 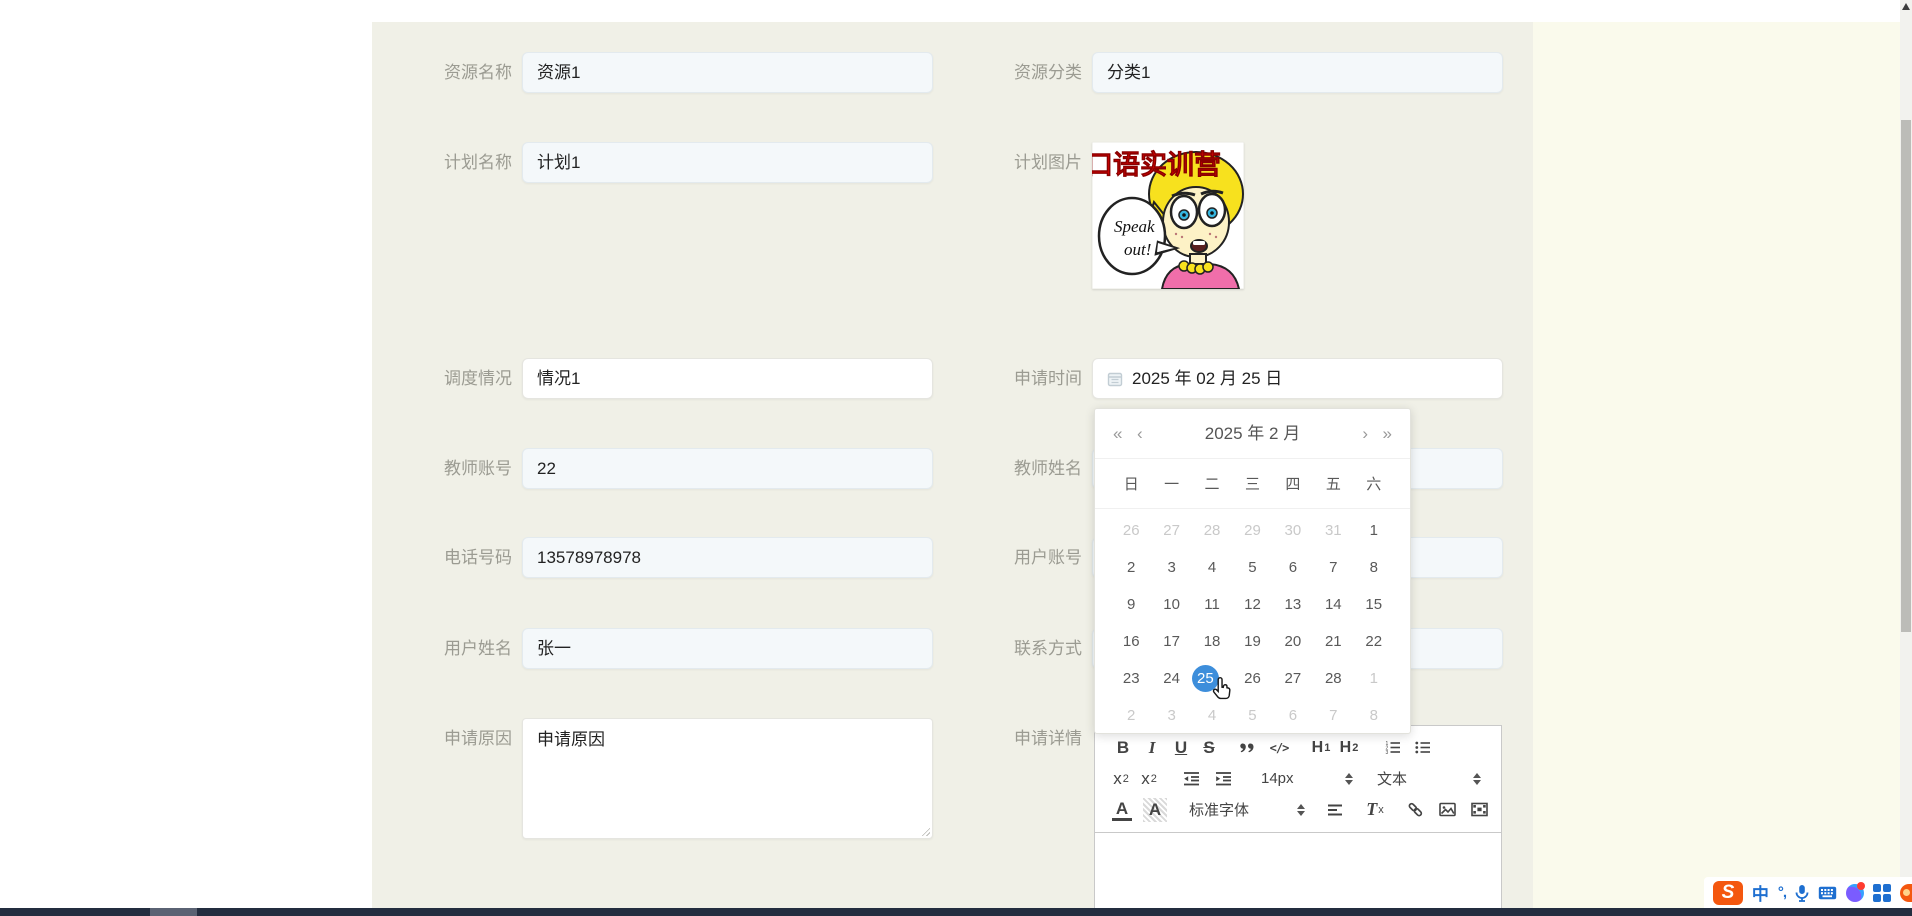 What do you see at coordinates (1252, 434) in the screenshot?
I see `date-picker-header: « ‹ 2025 年 2 月 › »` at bounding box center [1252, 434].